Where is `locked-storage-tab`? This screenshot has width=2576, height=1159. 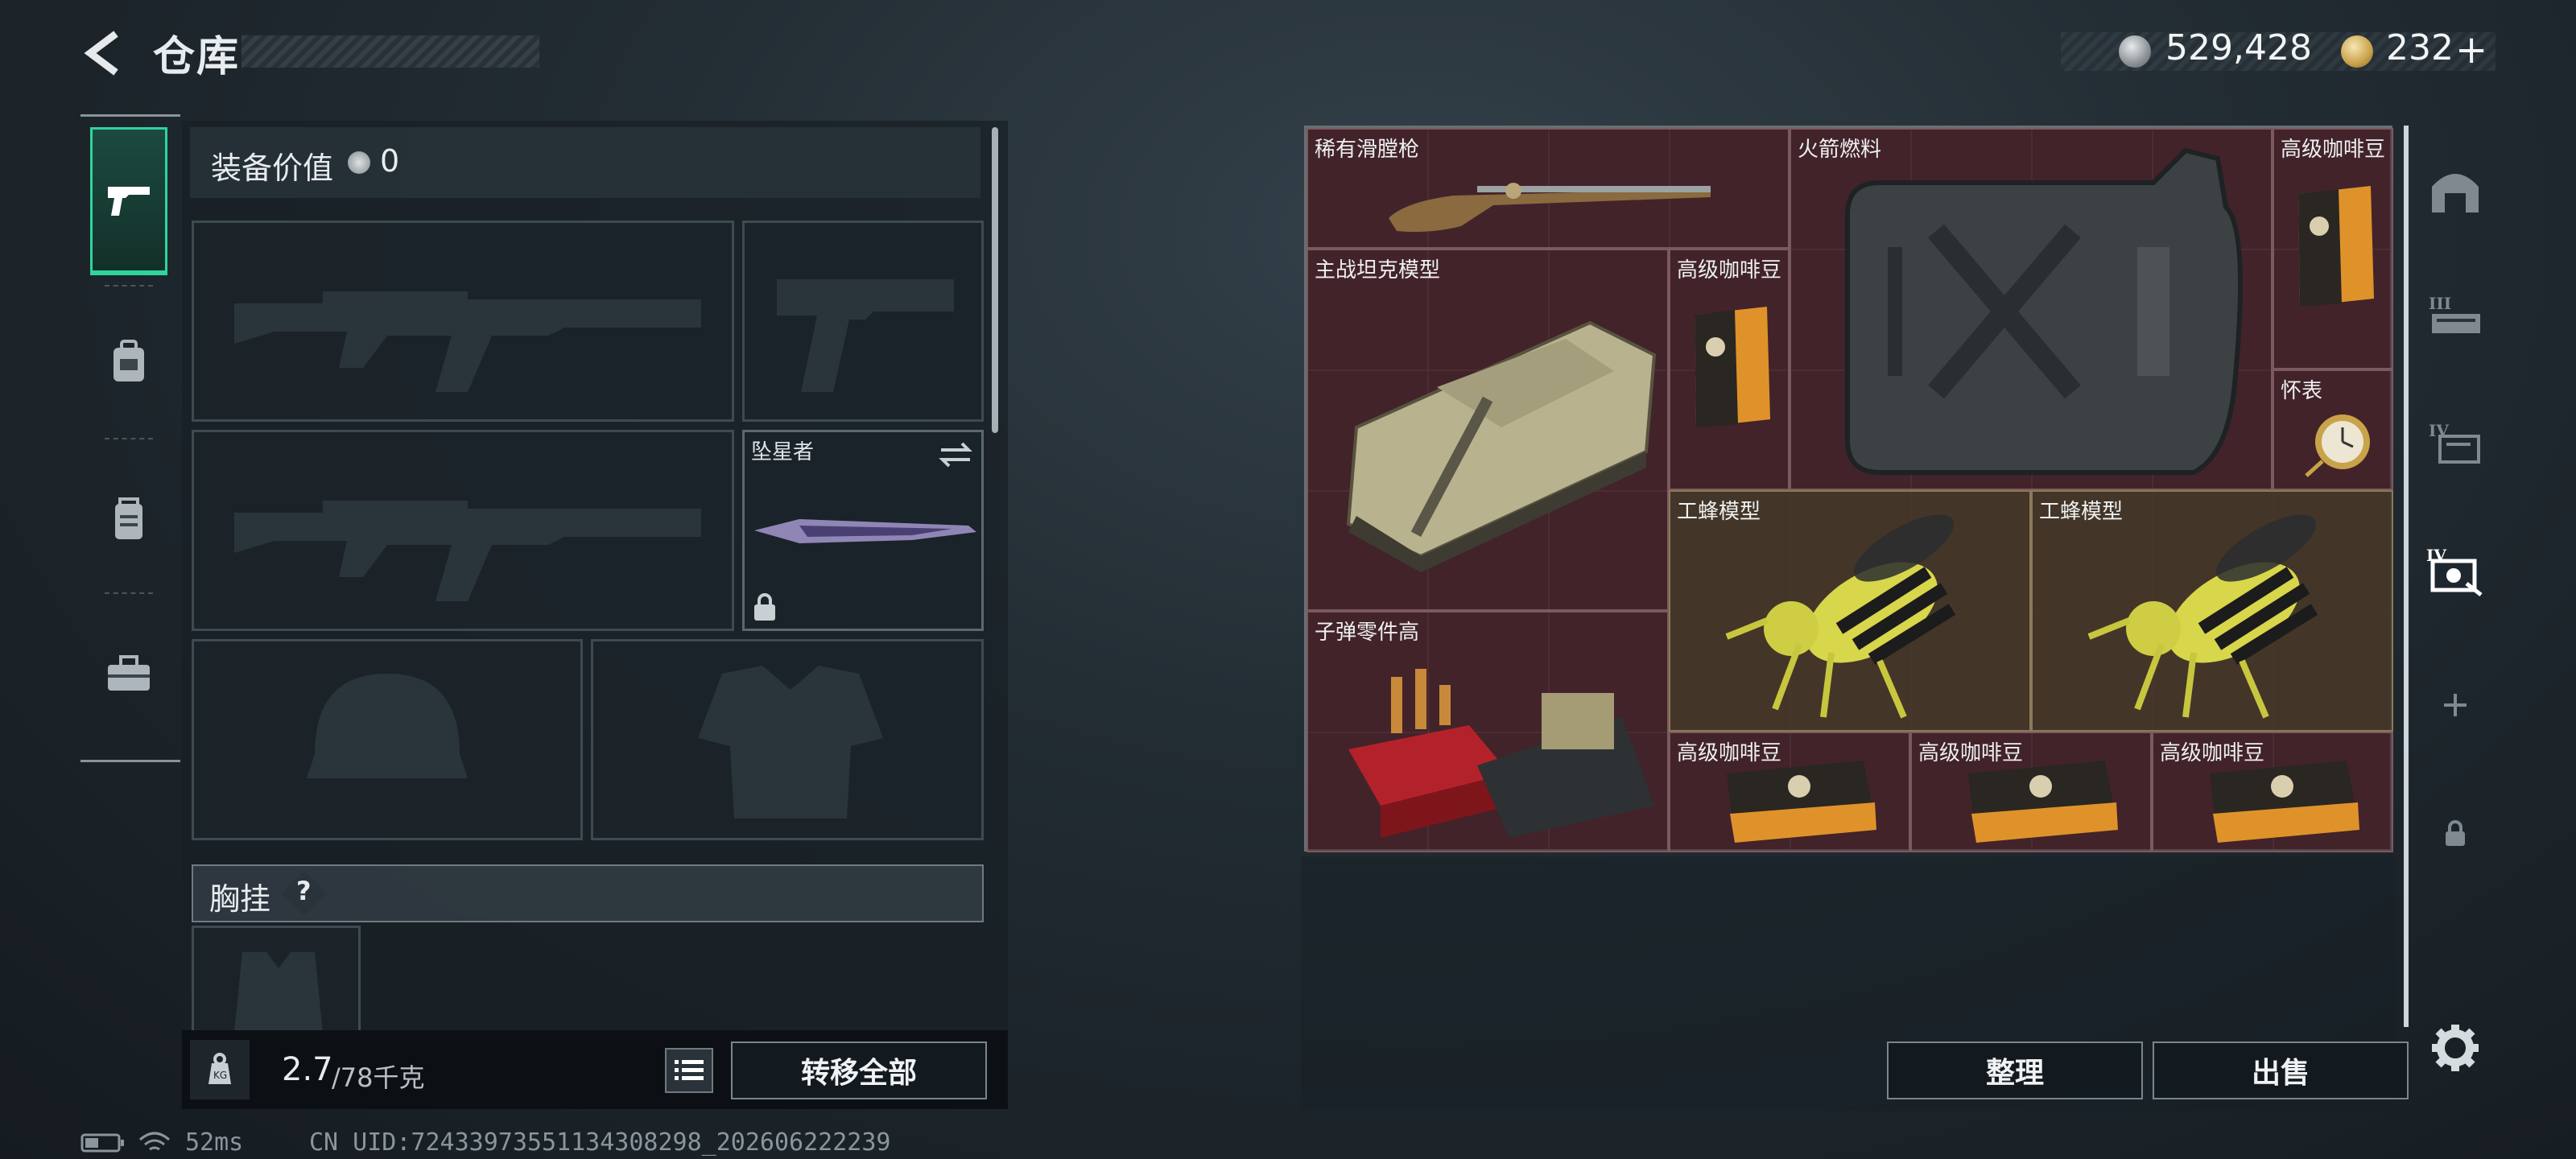
locked-storage-tab is located at coordinates (2455, 834).